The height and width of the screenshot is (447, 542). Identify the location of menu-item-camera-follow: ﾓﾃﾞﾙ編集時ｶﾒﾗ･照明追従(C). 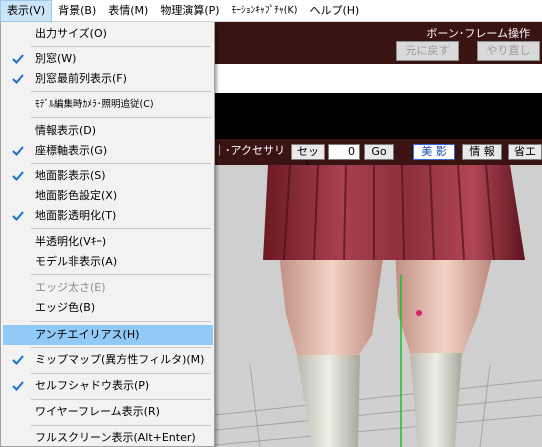
(108, 104).